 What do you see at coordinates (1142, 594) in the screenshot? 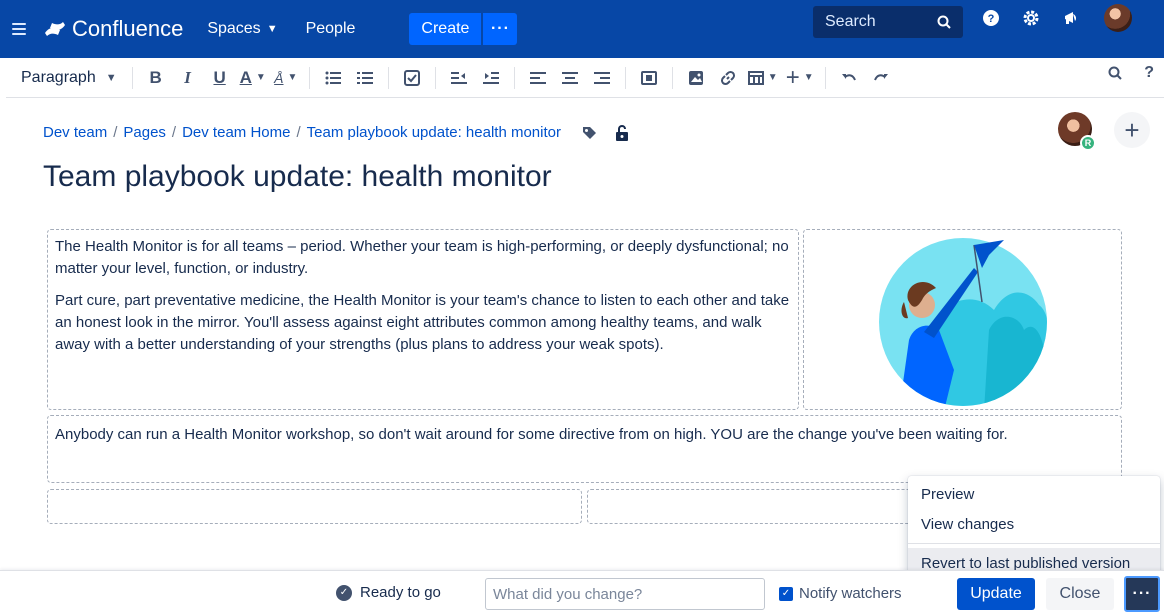
I see `more-actions-button: ···` at bounding box center [1142, 594].